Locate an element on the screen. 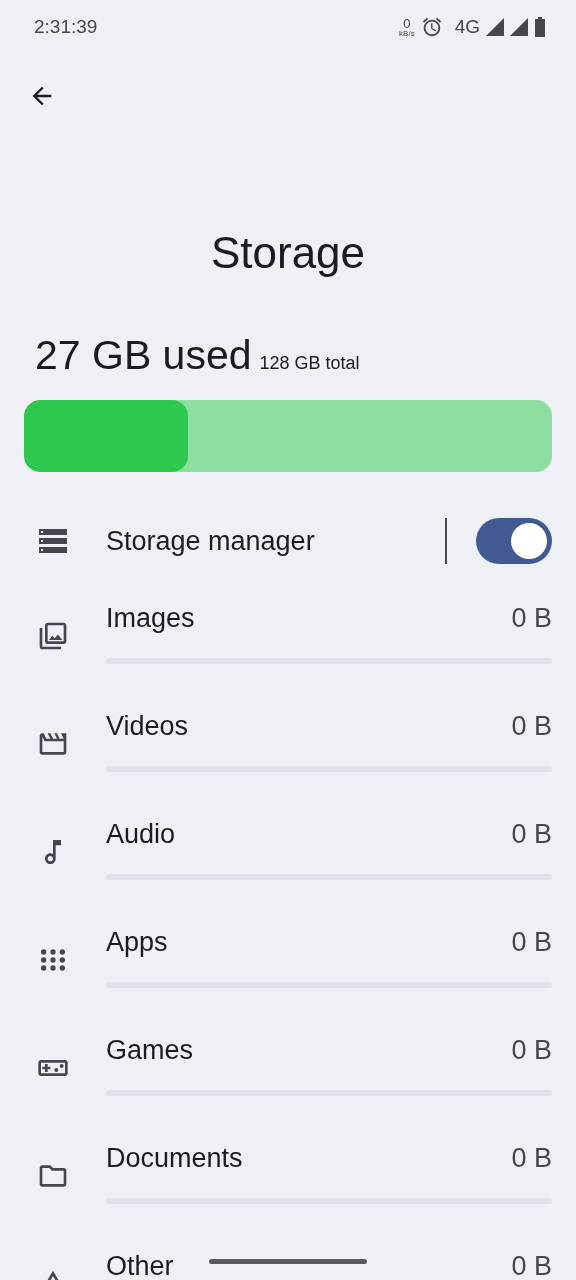  category-label: Images is located at coordinates (150, 618).